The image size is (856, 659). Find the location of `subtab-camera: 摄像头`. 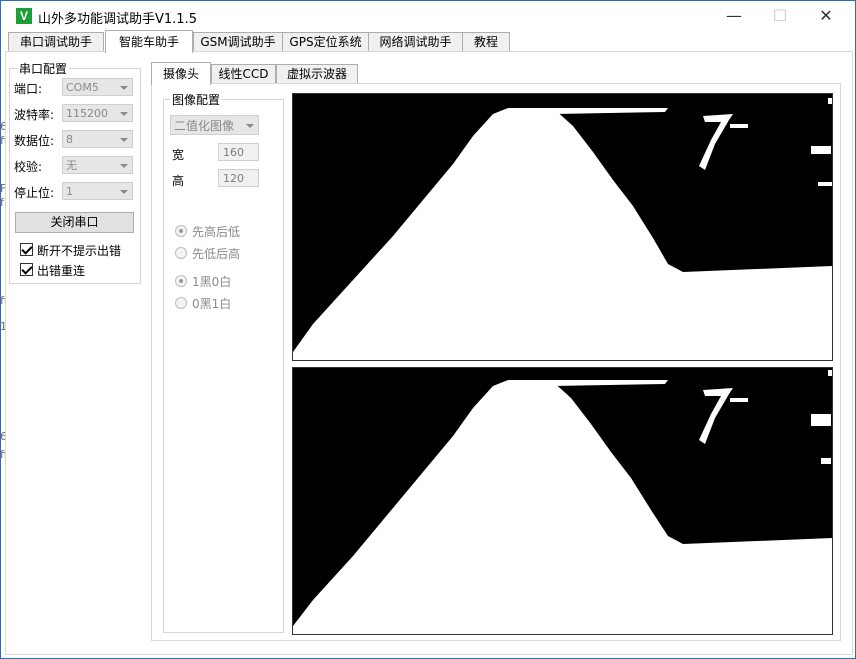

subtab-camera: 摄像头 is located at coordinates (181, 73).